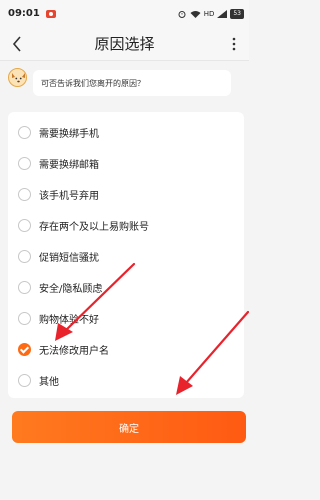 The width and height of the screenshot is (320, 500). I want to click on option-label: 其他, so click(49, 382).